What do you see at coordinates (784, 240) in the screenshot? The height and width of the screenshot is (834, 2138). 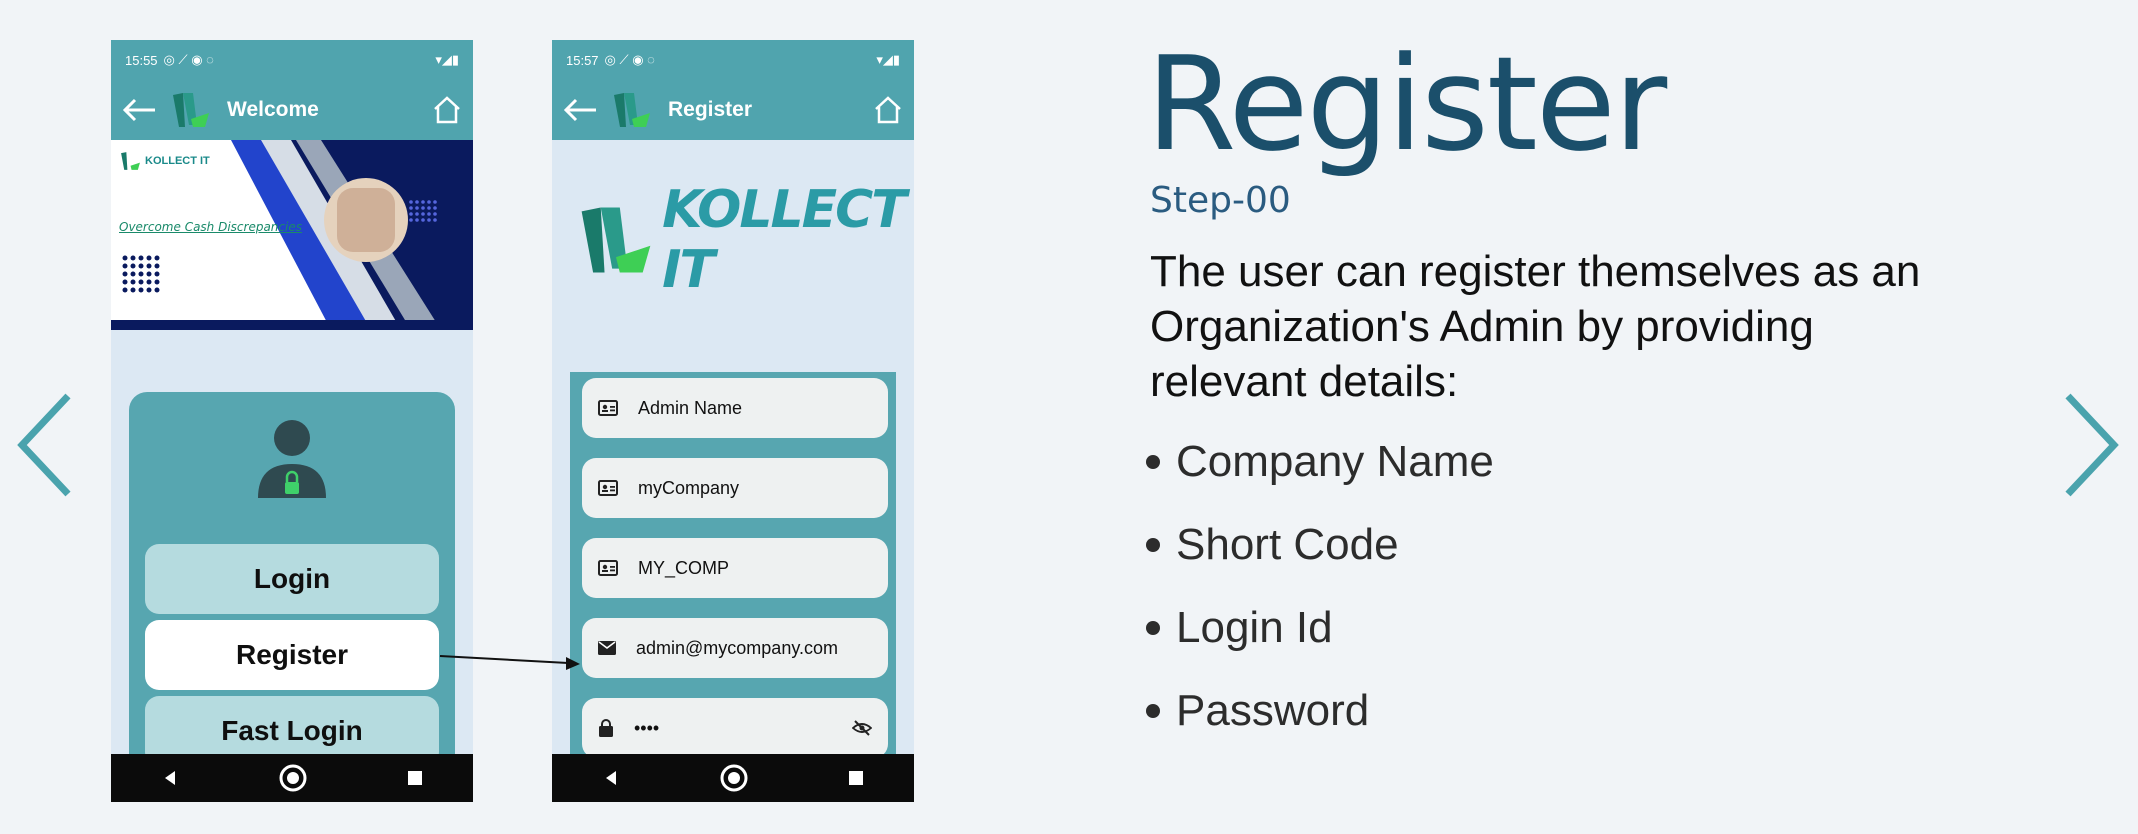 I see `logo-text: KOLLECT IT` at bounding box center [784, 240].